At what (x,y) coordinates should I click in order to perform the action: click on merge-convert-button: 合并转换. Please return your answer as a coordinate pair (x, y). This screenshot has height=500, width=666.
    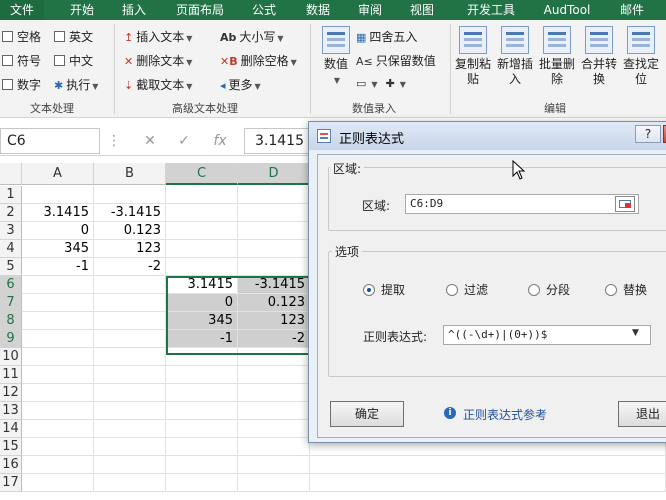
    Looking at the image, I should click on (599, 61).